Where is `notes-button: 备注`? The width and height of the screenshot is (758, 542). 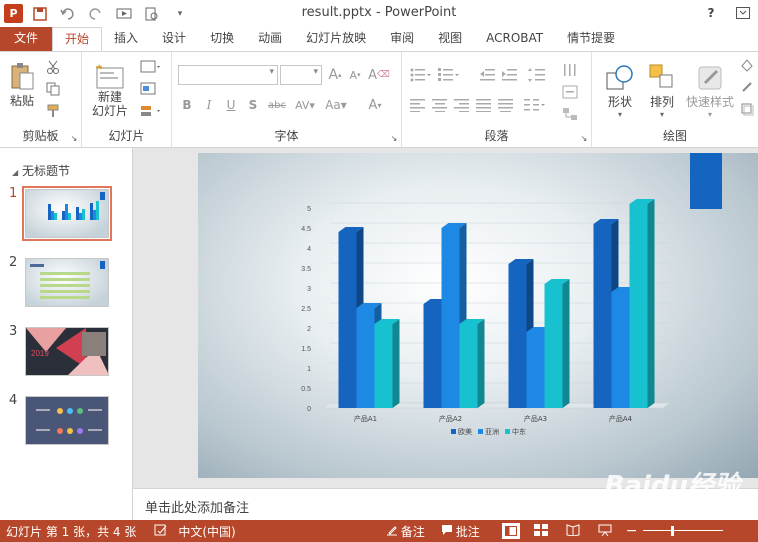
notes-button: 备注 is located at coordinates (413, 531).